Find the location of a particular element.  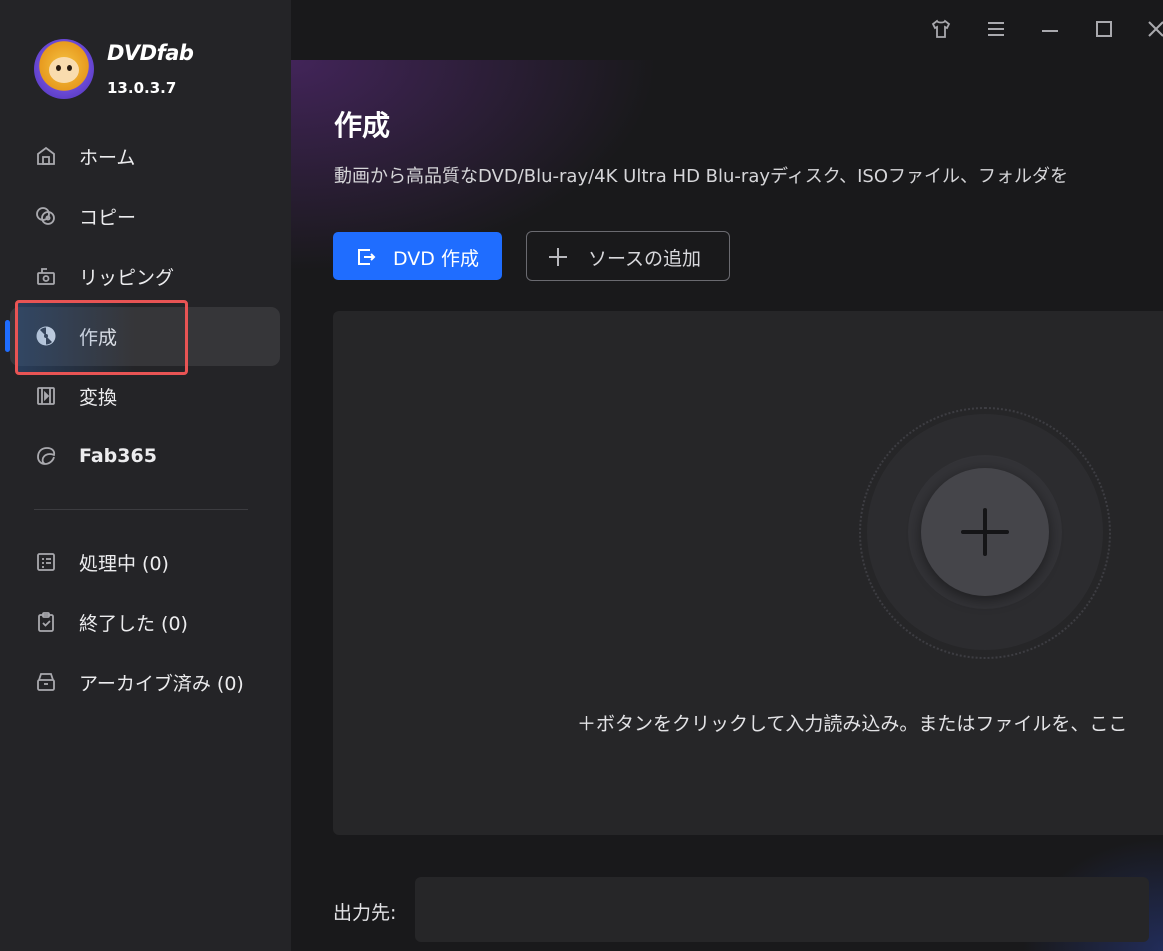

dvd-create-button: DVD 作成 is located at coordinates (417, 256).